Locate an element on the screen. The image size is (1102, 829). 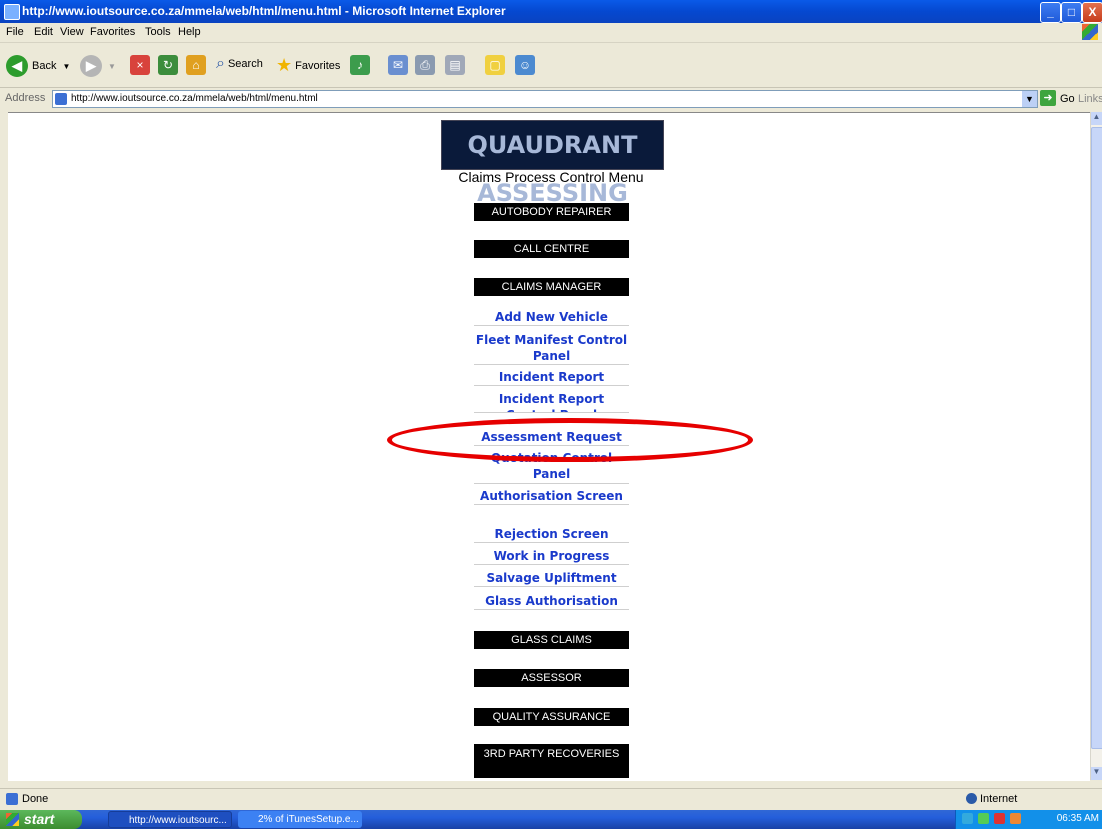
print-icon: ⎙ is located at coordinates (425, 65).